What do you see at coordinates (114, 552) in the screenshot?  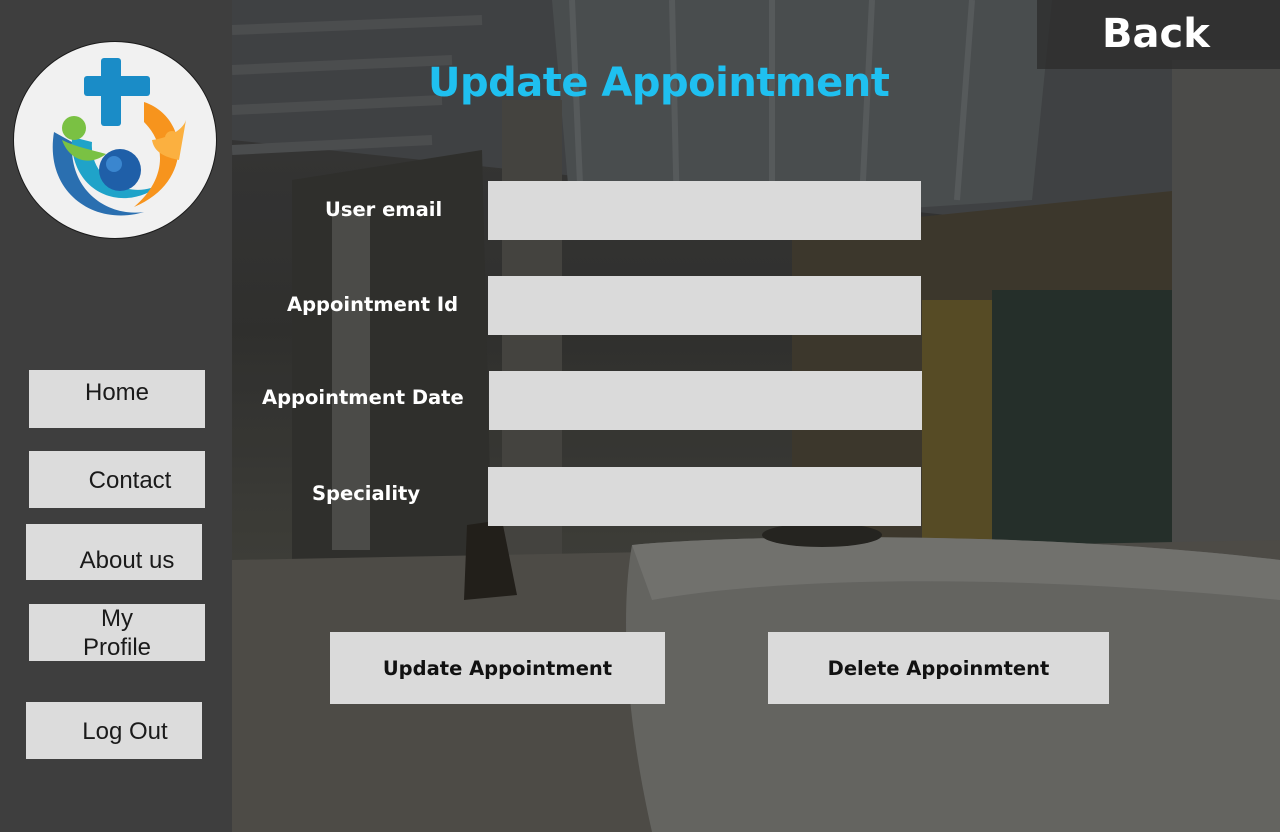 I see `nav-about-button: About us` at bounding box center [114, 552].